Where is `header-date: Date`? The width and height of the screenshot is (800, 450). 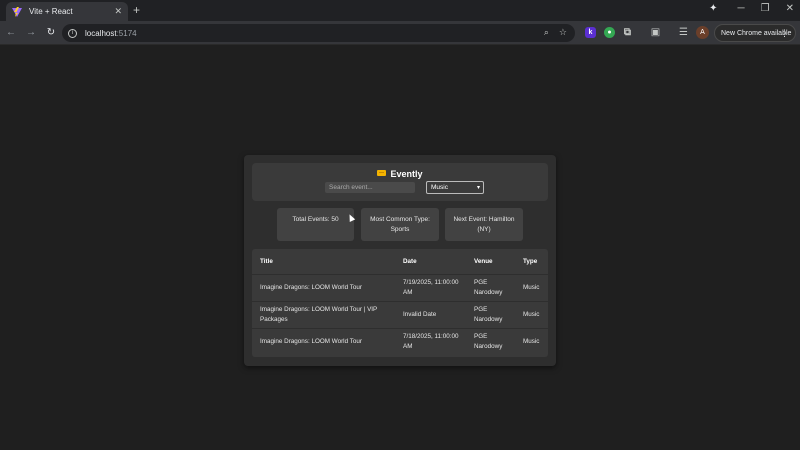
header-date: Date is located at coordinates (430, 261).